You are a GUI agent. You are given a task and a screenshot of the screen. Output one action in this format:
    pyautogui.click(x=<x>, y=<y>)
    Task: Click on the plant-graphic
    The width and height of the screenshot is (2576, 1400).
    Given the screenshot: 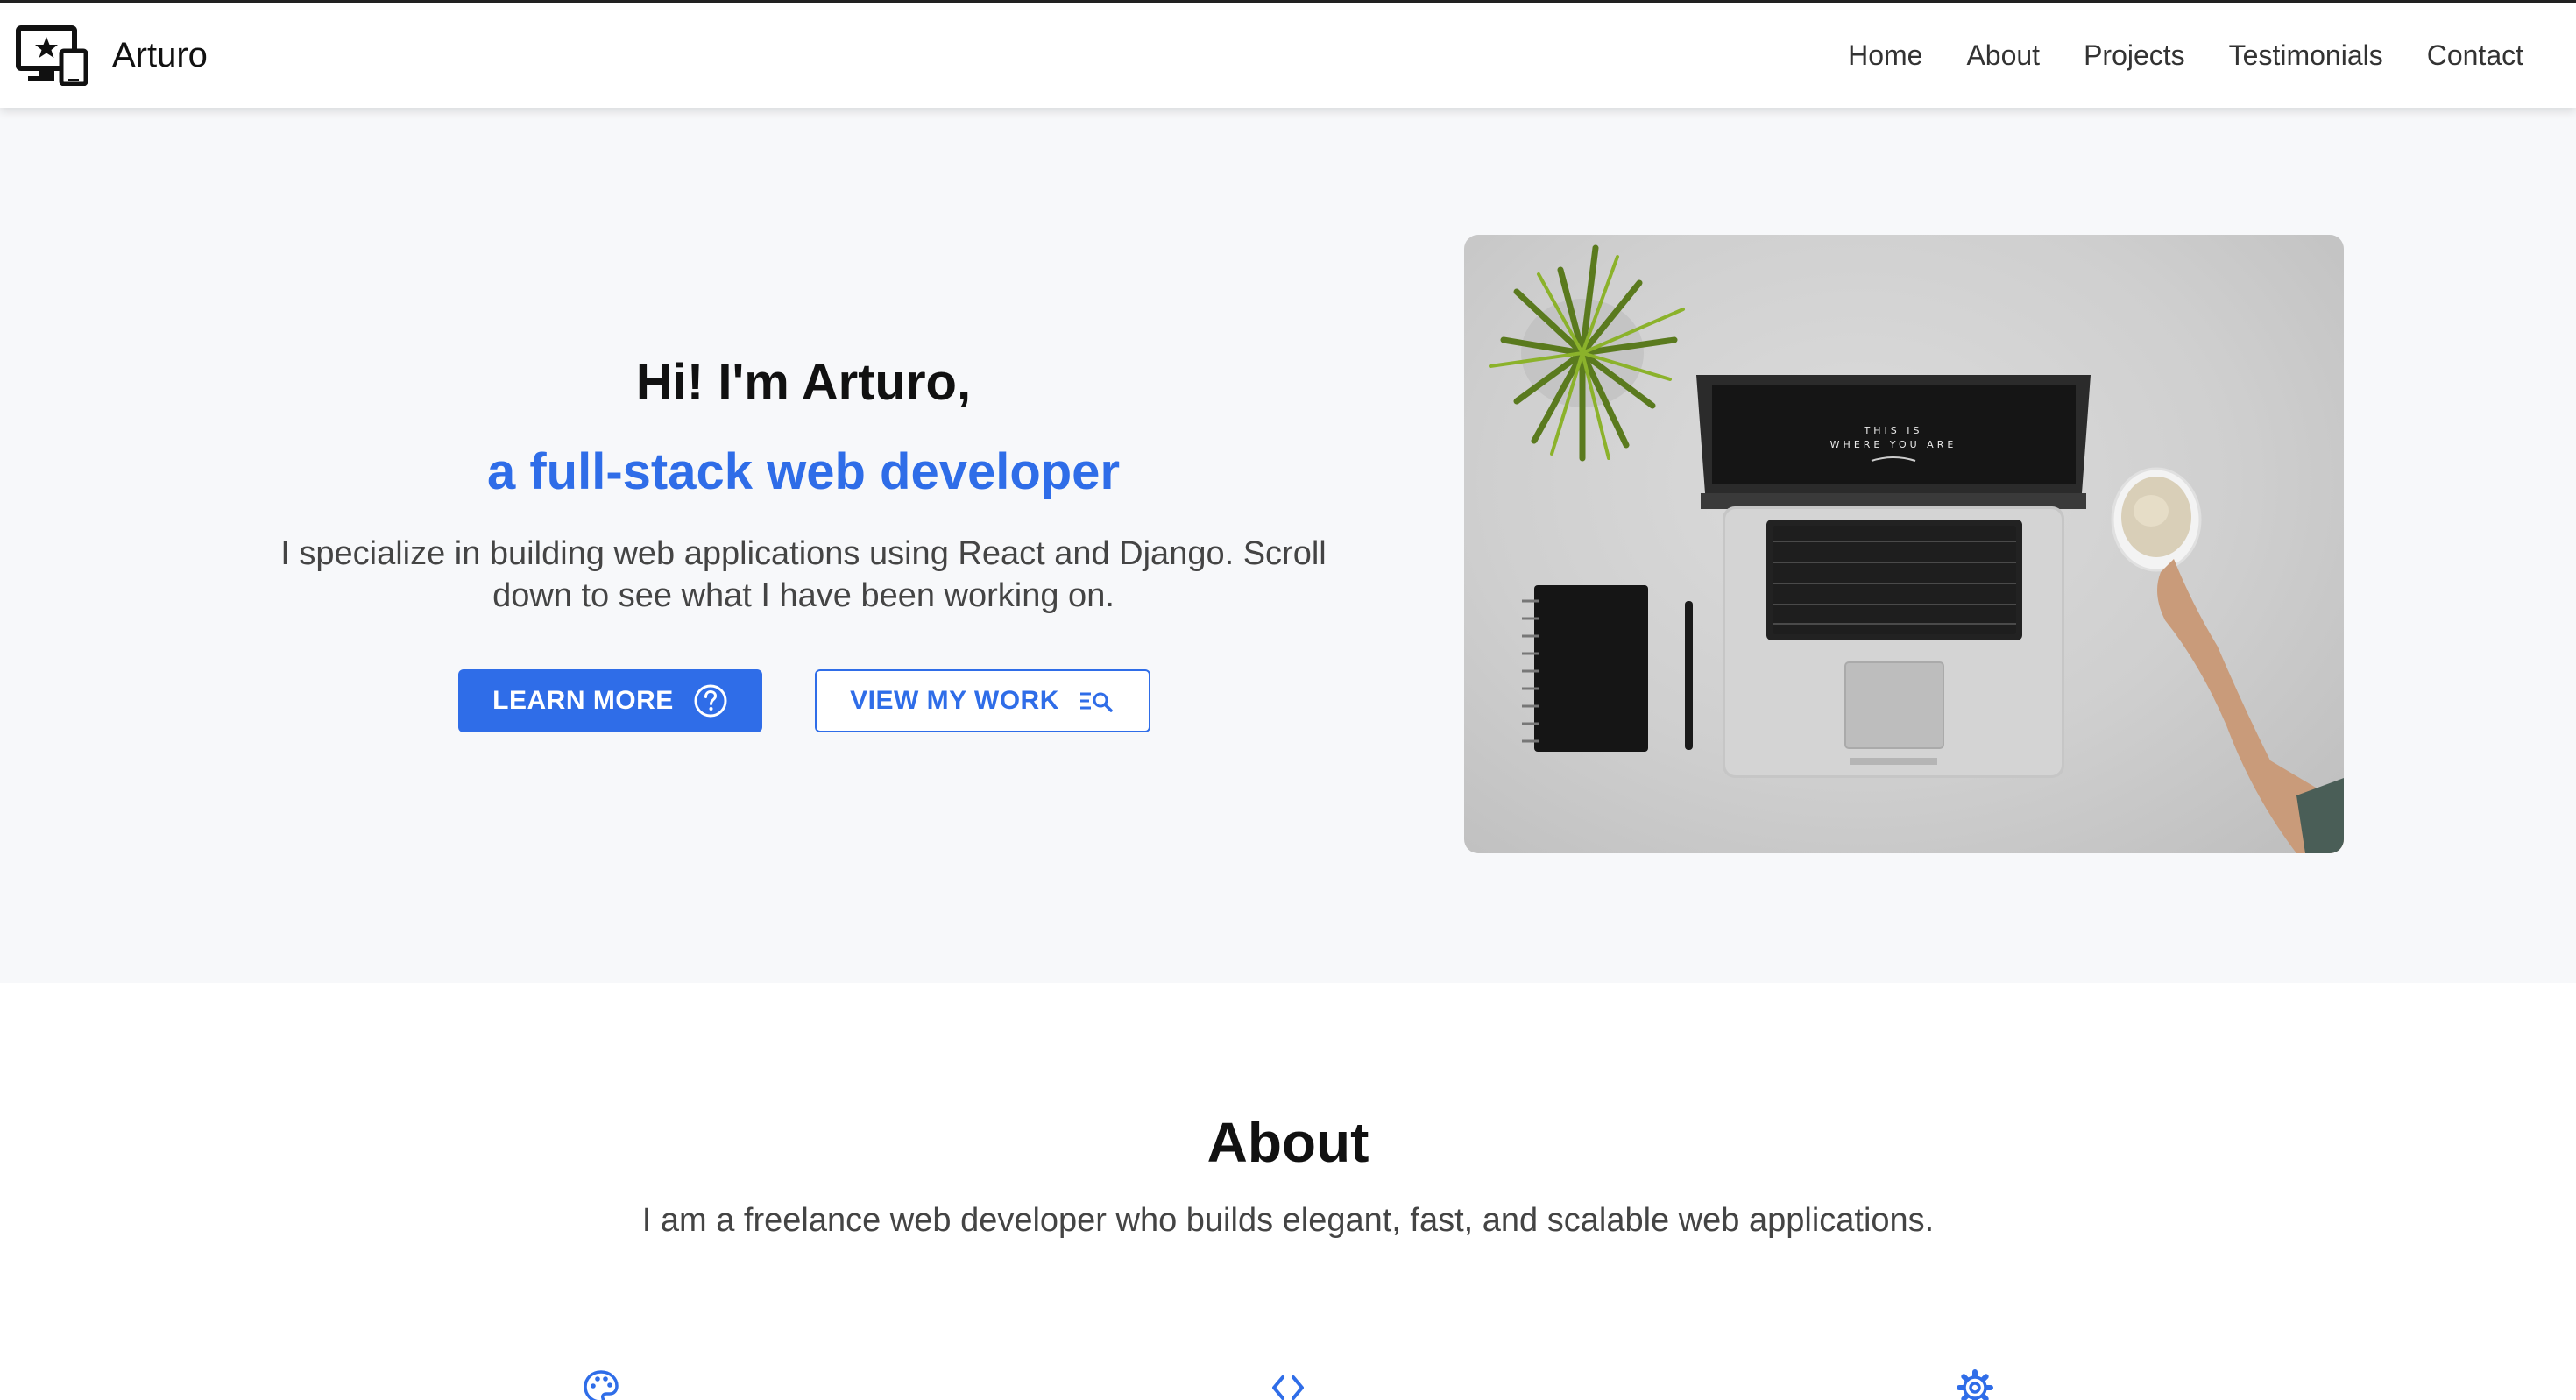 What is the action you would take?
    pyautogui.click(x=1587, y=353)
    